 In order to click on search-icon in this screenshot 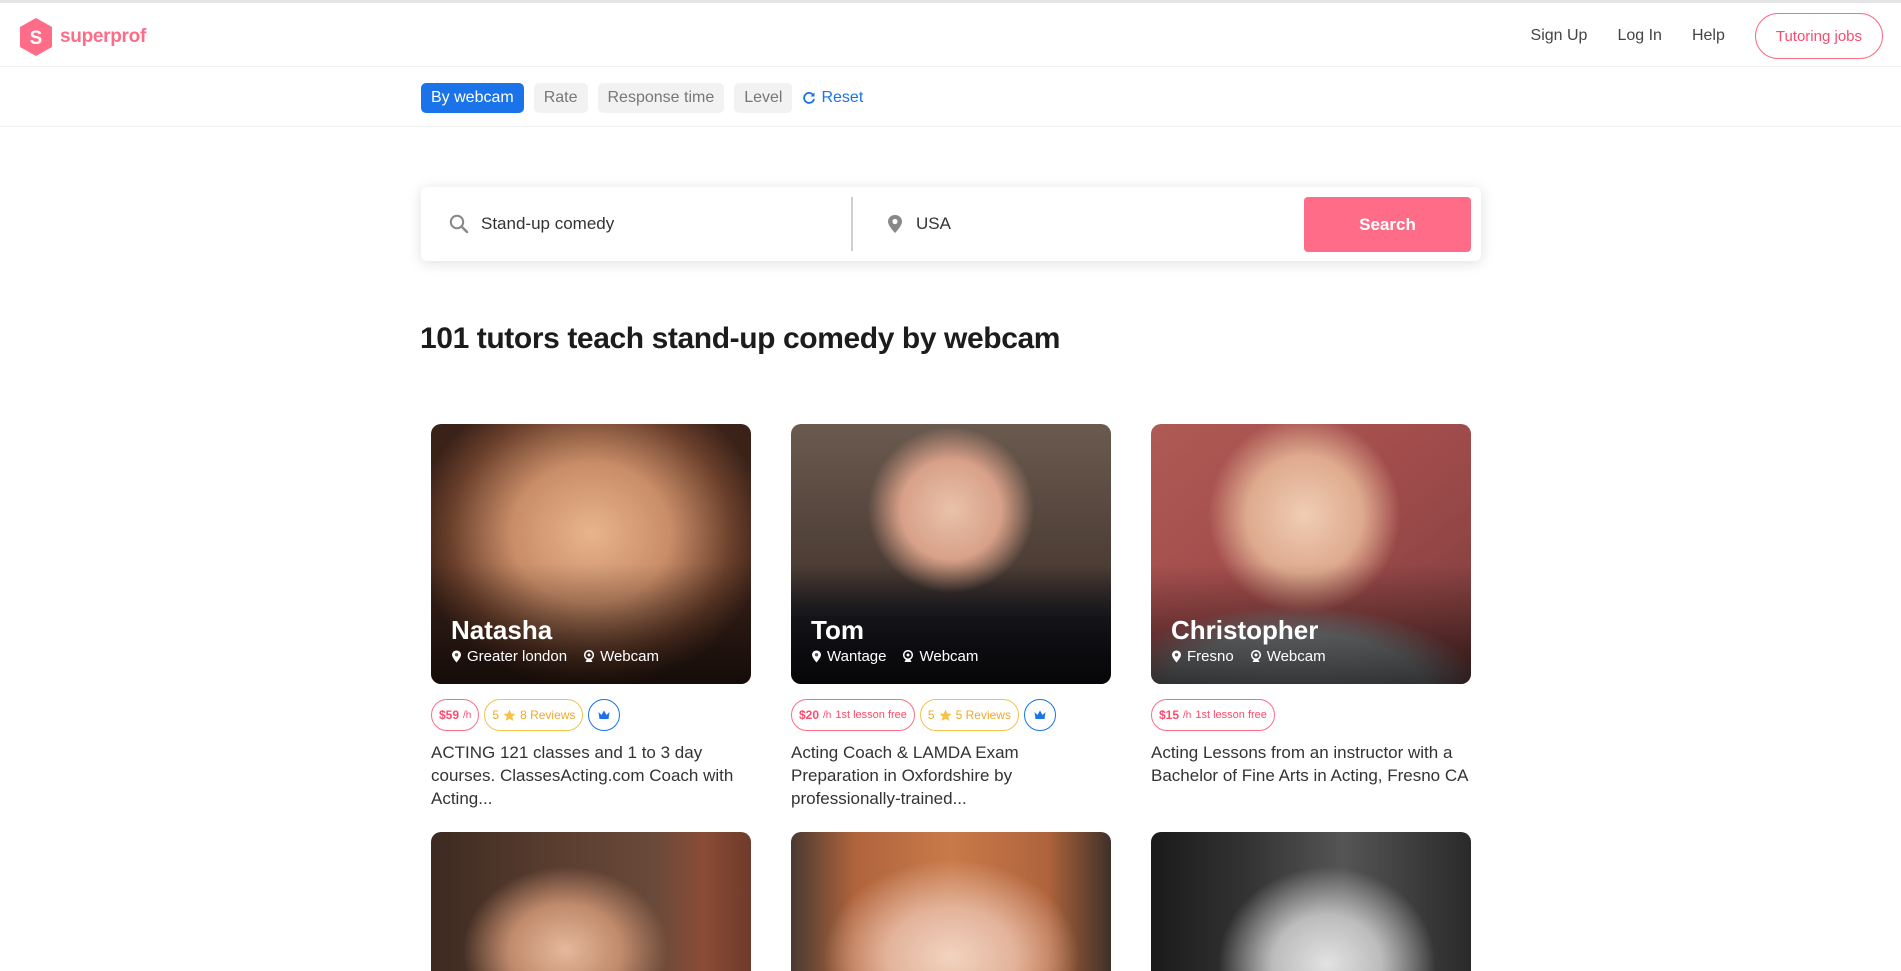, I will do `click(459, 224)`.